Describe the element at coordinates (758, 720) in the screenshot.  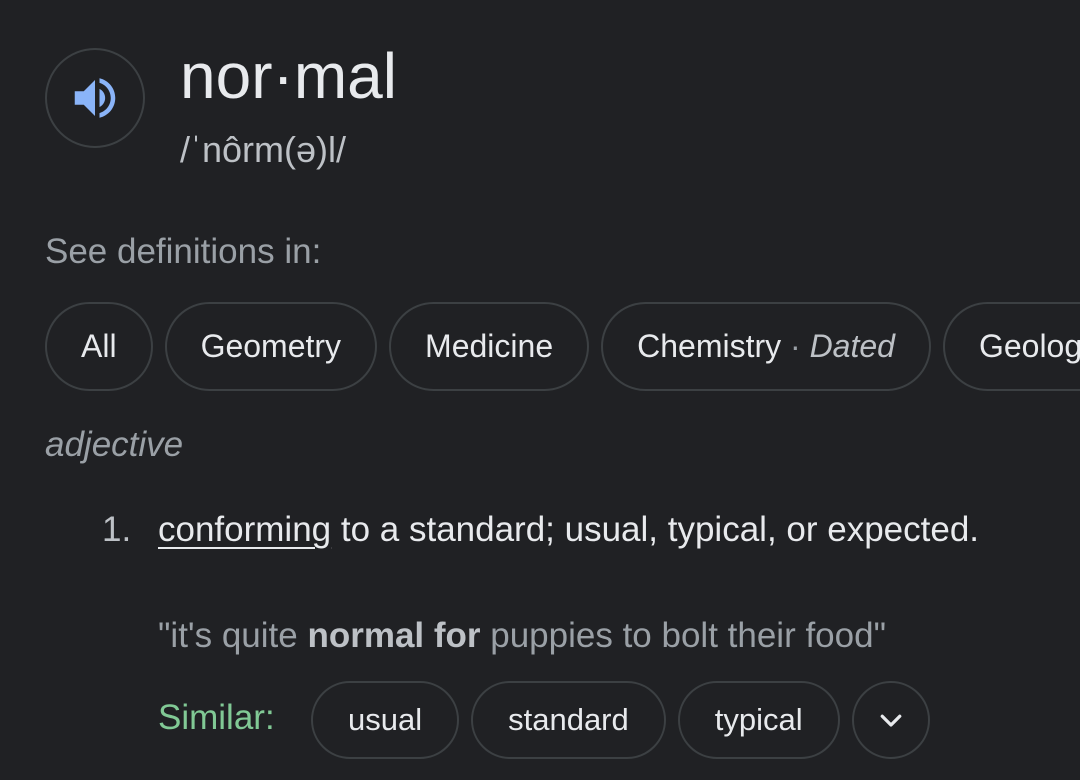
I see `synonym-chip-typical: typical` at that location.